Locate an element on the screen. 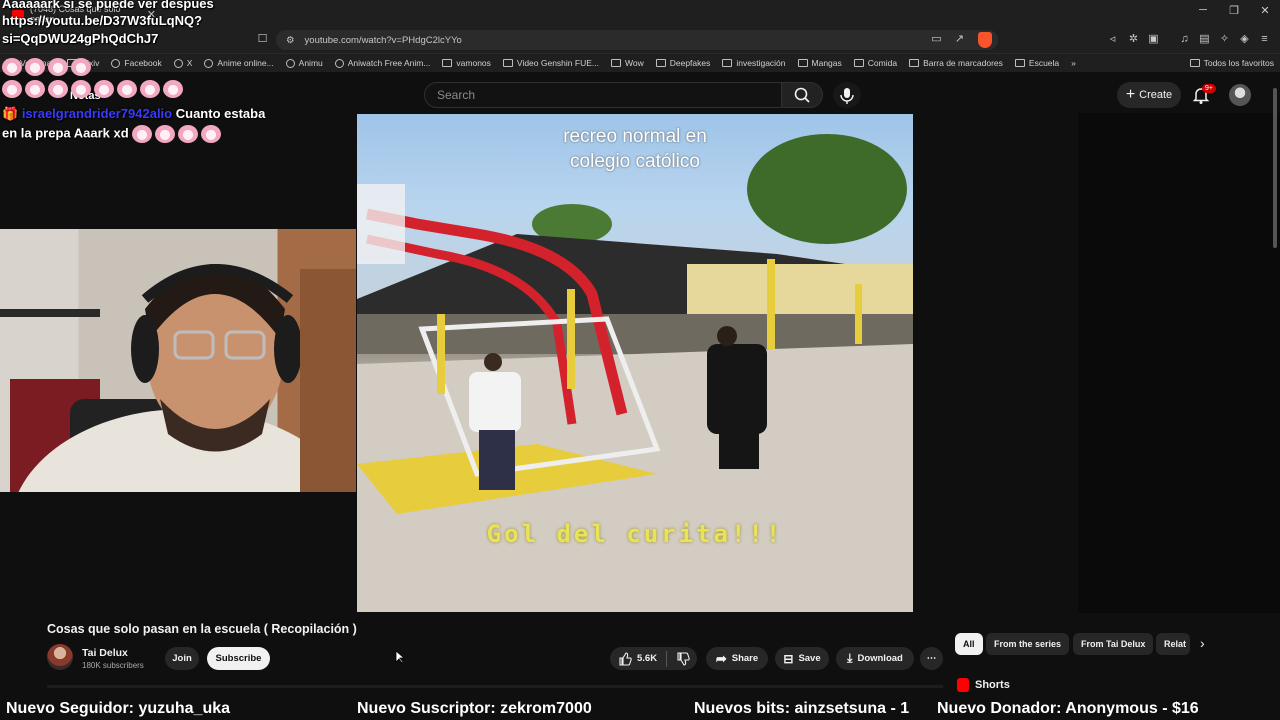 The image size is (1280, 720). channel-name: Tai Delux is located at coordinates (105, 653).